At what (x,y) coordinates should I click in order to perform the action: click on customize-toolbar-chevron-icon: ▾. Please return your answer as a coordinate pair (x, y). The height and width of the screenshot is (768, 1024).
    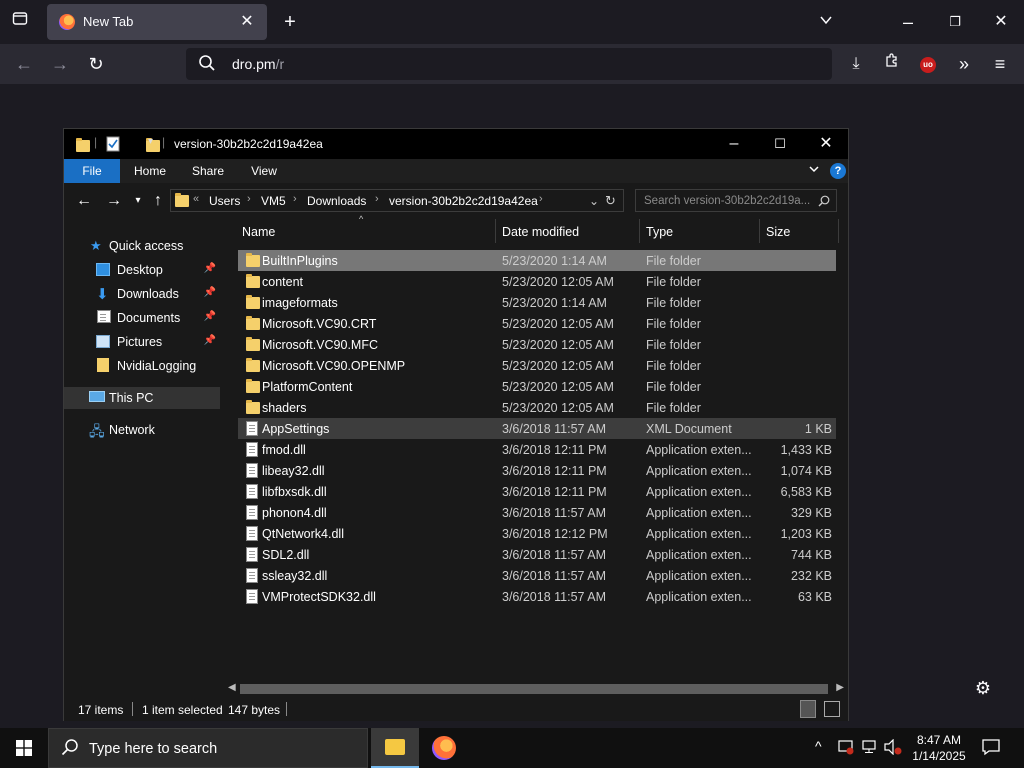
    Looking at the image, I should click on (150, 141).